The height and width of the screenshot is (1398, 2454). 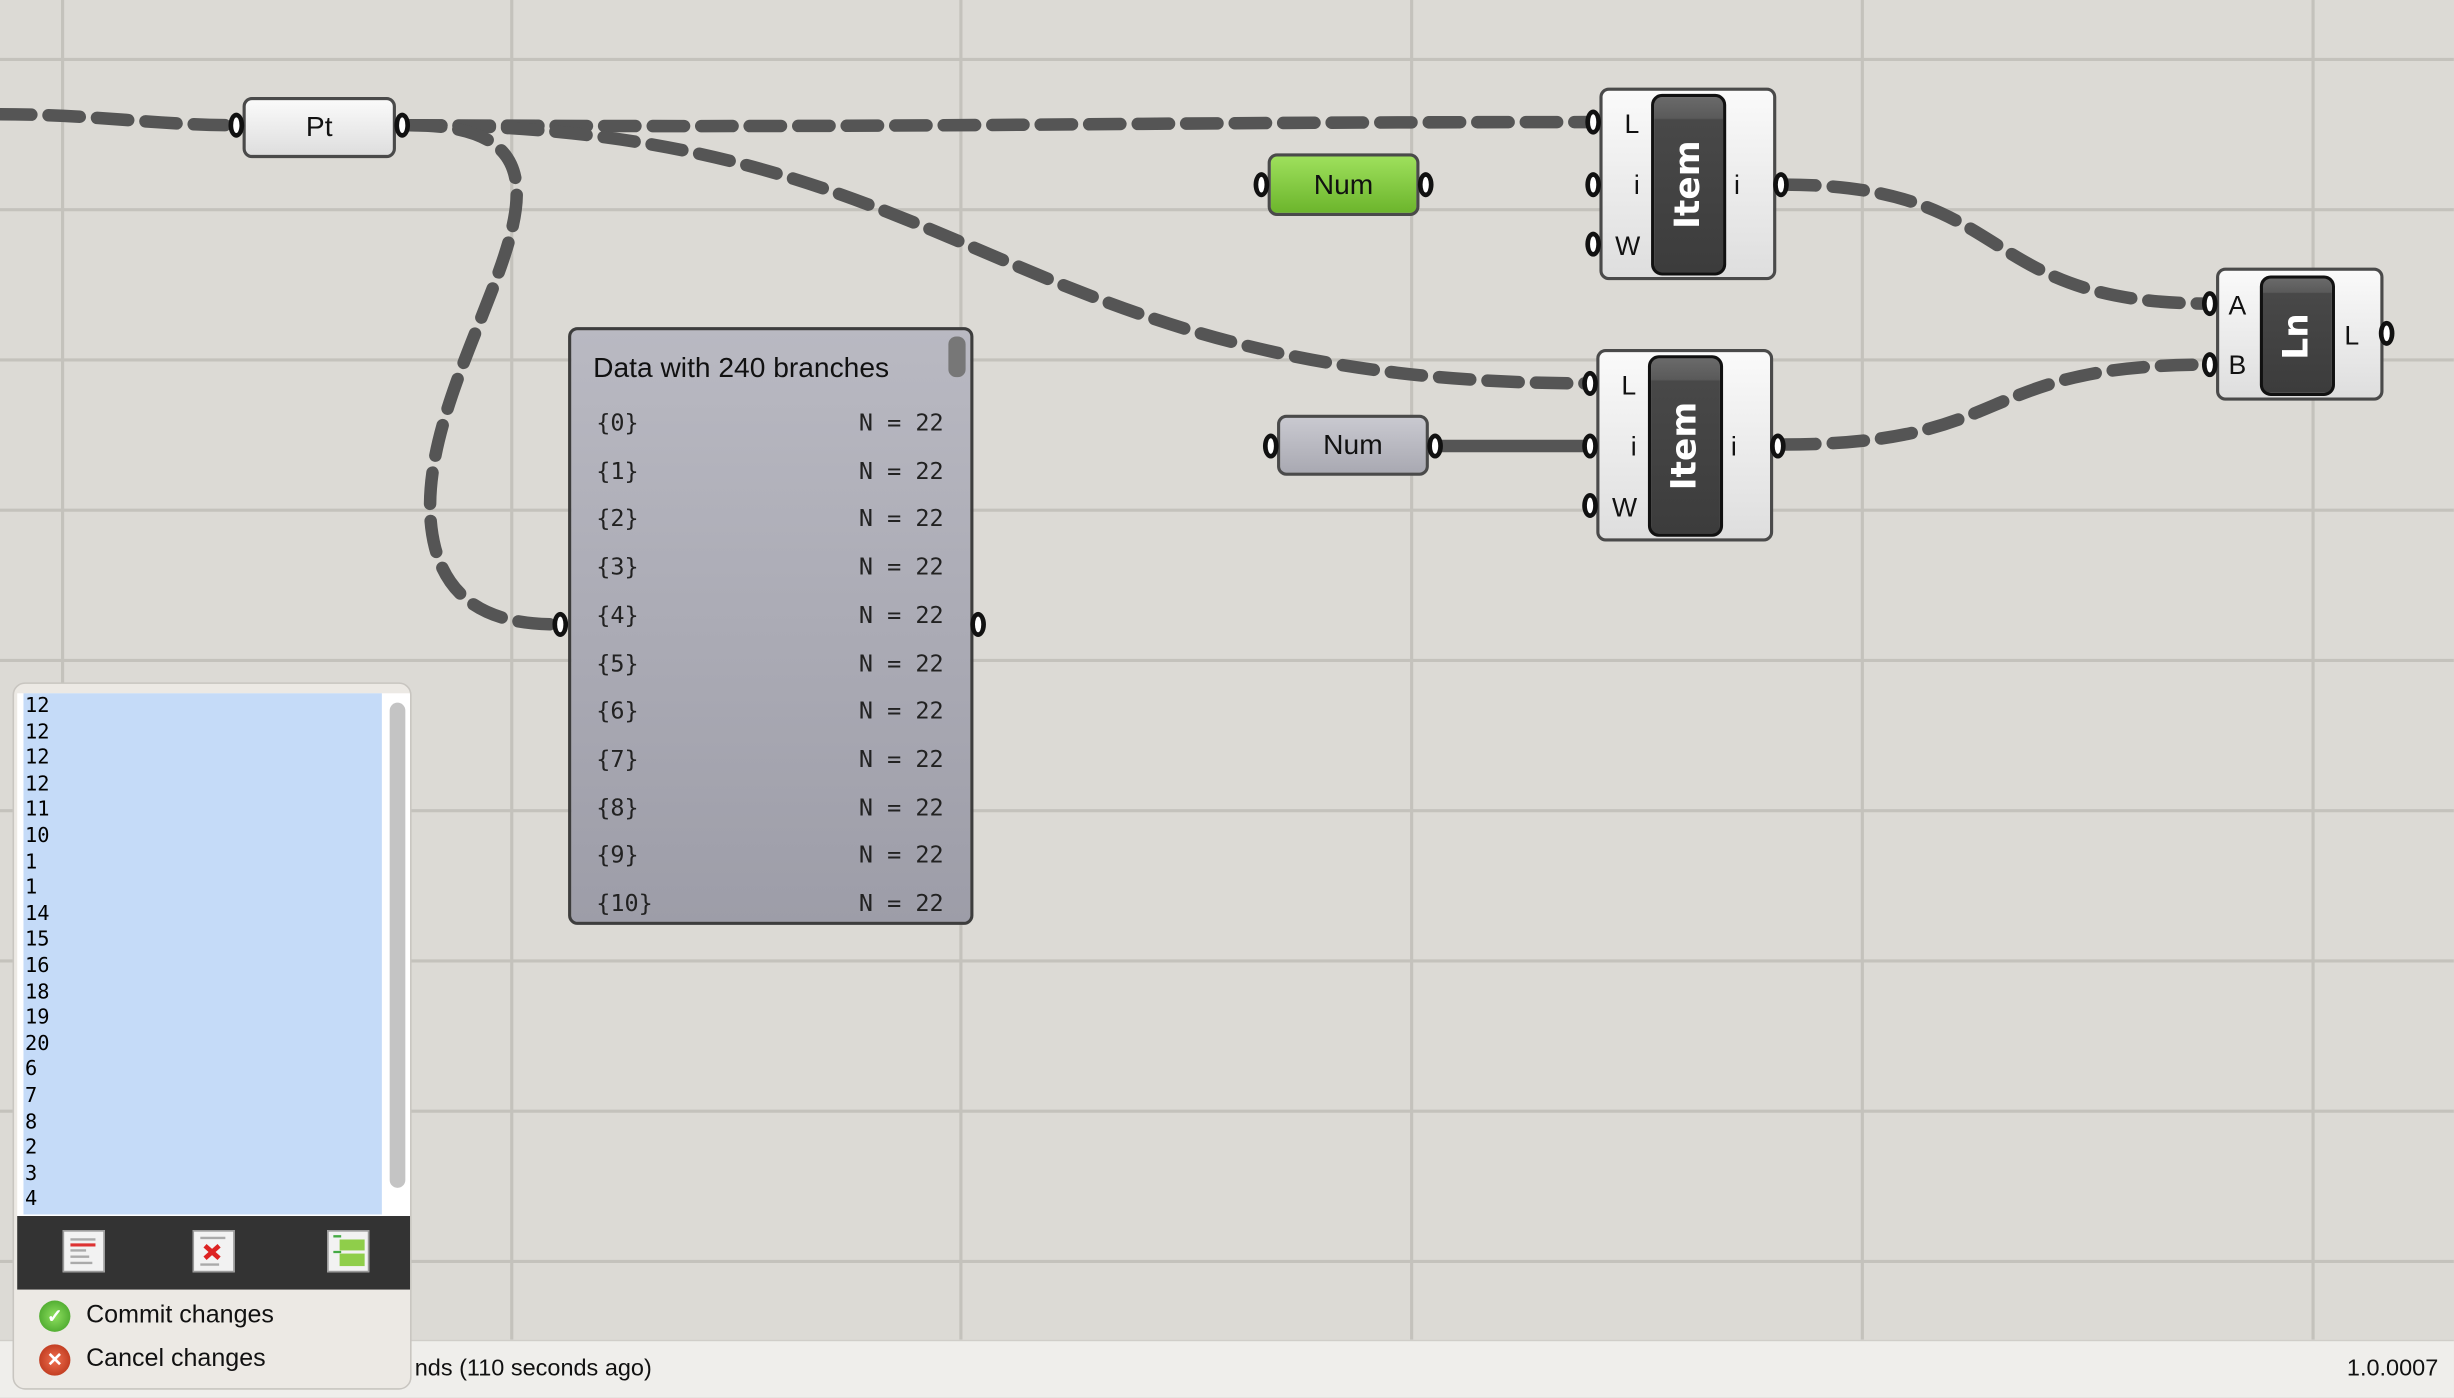 I want to click on panel-row: {5} N = 22, so click(x=769, y=663).